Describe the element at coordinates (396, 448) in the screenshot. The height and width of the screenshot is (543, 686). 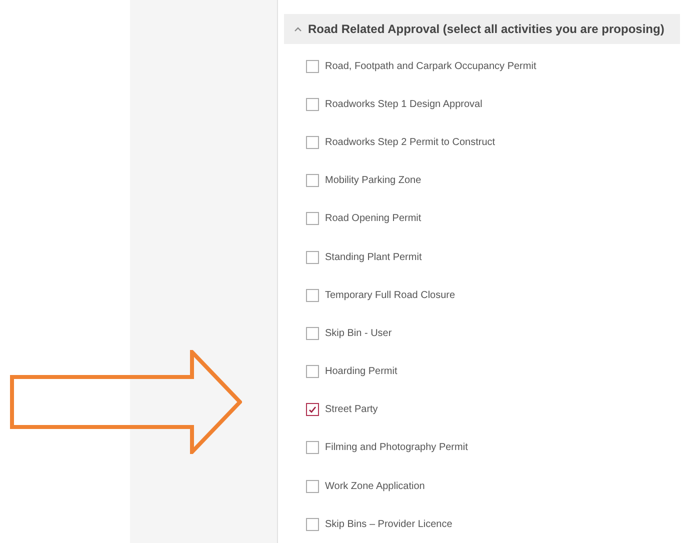
I see `option-label: Filming and Photography Permit` at that location.